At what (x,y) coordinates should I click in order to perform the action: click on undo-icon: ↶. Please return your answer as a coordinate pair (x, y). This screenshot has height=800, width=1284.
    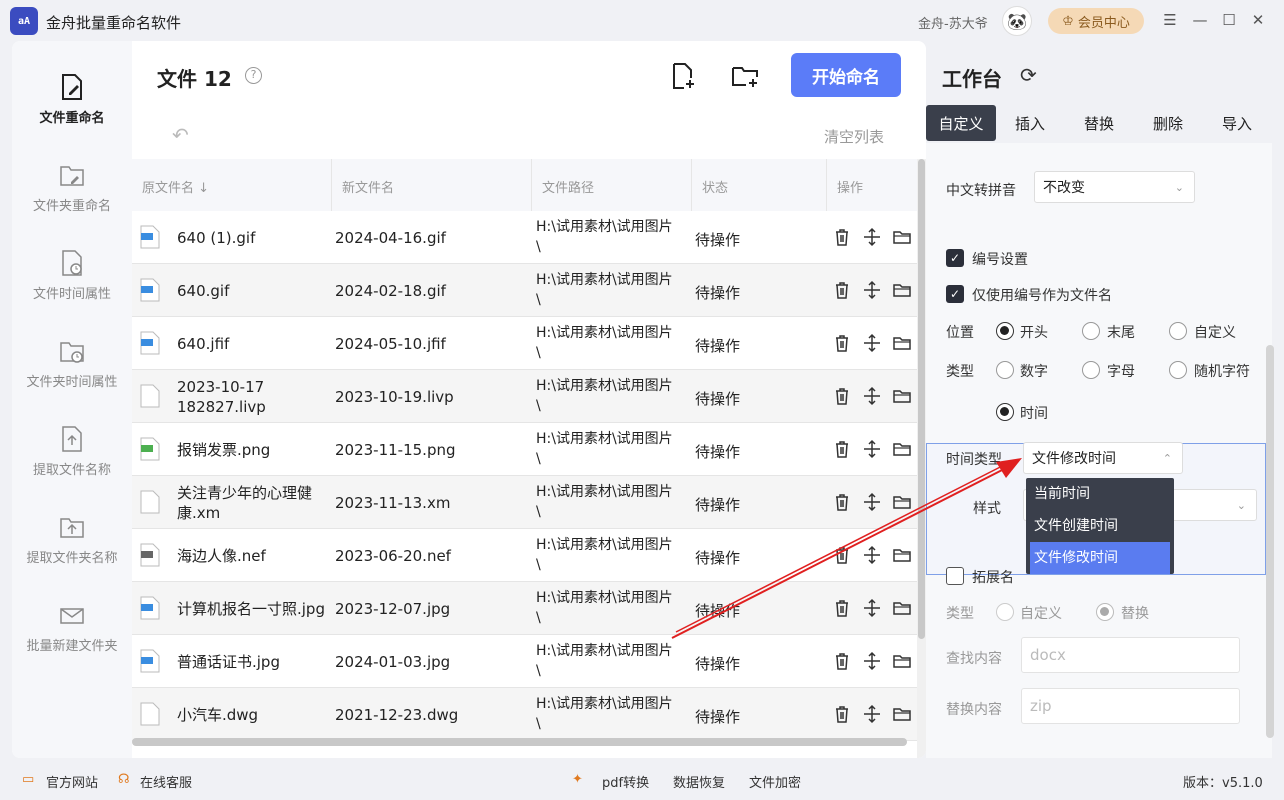
    Looking at the image, I should click on (180, 135).